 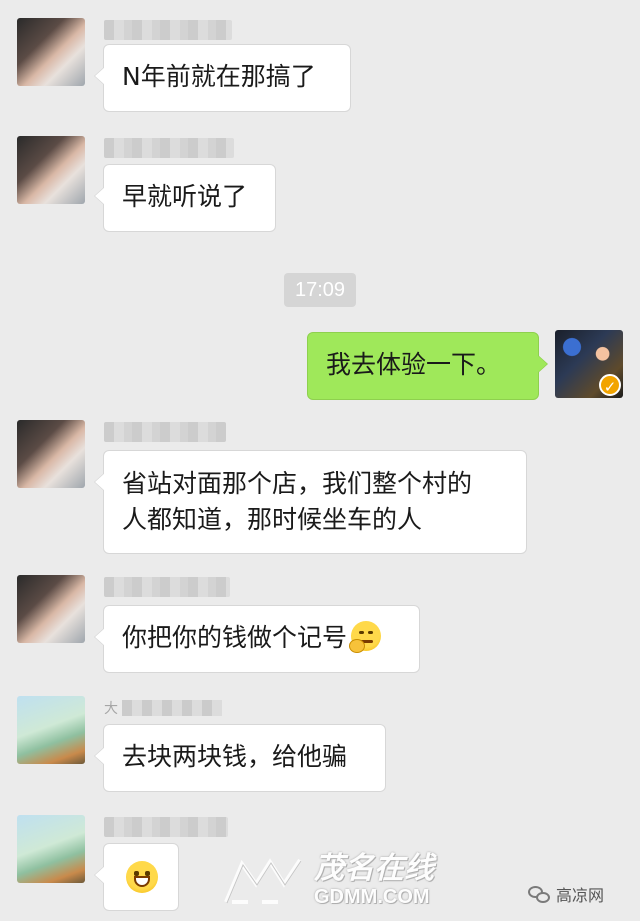 What do you see at coordinates (142, 877) in the screenshot?
I see `grinning-face-emoji-icon` at bounding box center [142, 877].